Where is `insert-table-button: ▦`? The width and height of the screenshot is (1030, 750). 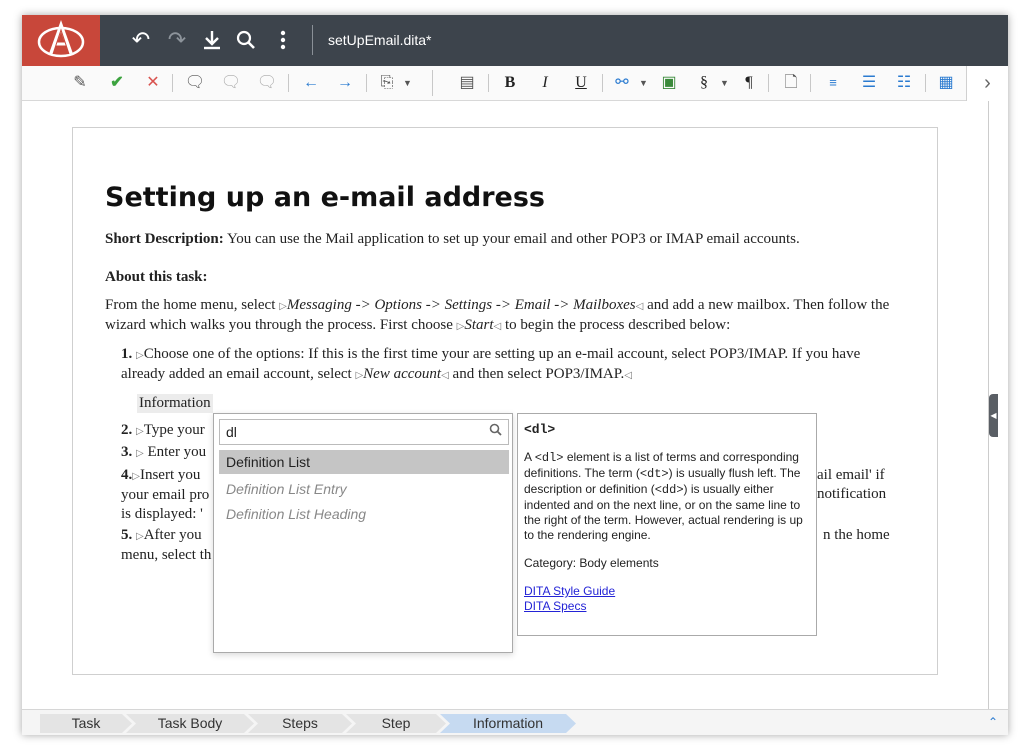 insert-table-button: ▦ is located at coordinates (946, 83).